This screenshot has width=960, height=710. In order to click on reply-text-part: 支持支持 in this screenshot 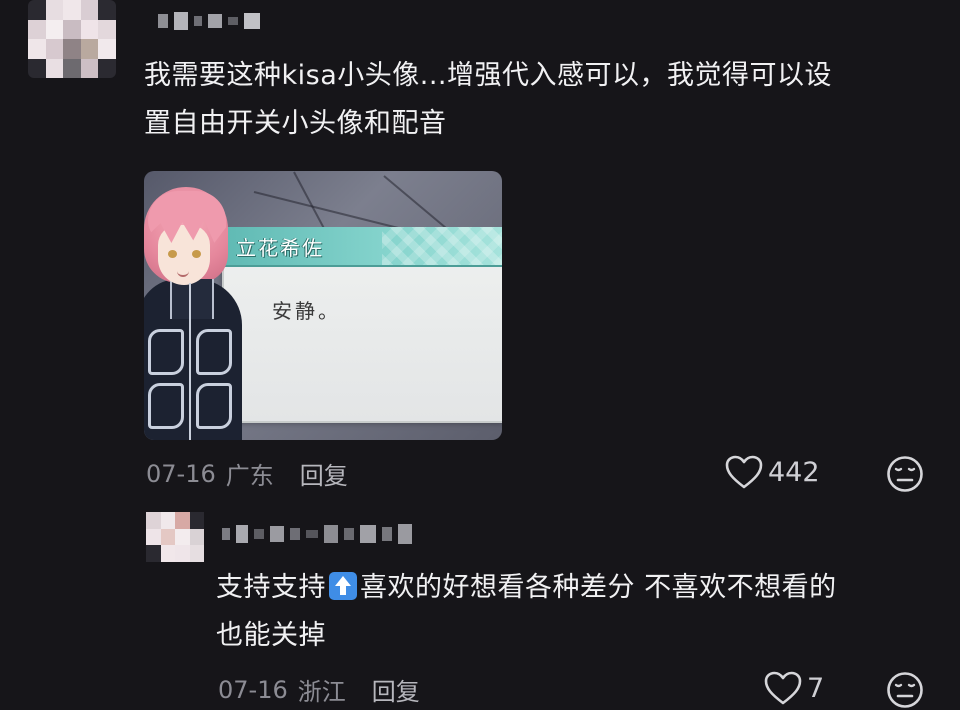, I will do `click(271, 587)`.